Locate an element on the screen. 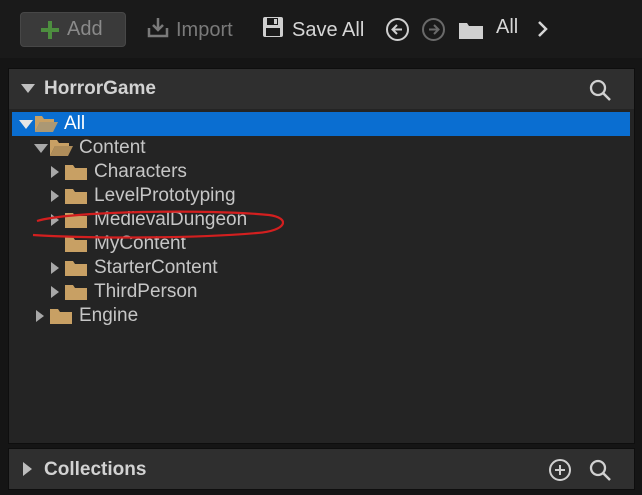  no-expander is located at coordinates (55, 244).